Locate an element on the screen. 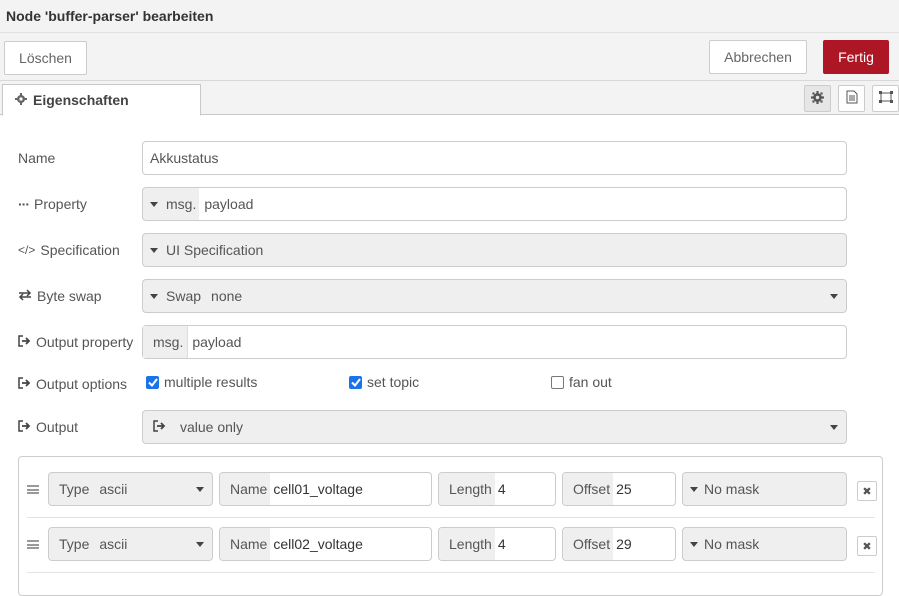 The width and height of the screenshot is (899, 596). description-tab-button is located at coordinates (851, 98).